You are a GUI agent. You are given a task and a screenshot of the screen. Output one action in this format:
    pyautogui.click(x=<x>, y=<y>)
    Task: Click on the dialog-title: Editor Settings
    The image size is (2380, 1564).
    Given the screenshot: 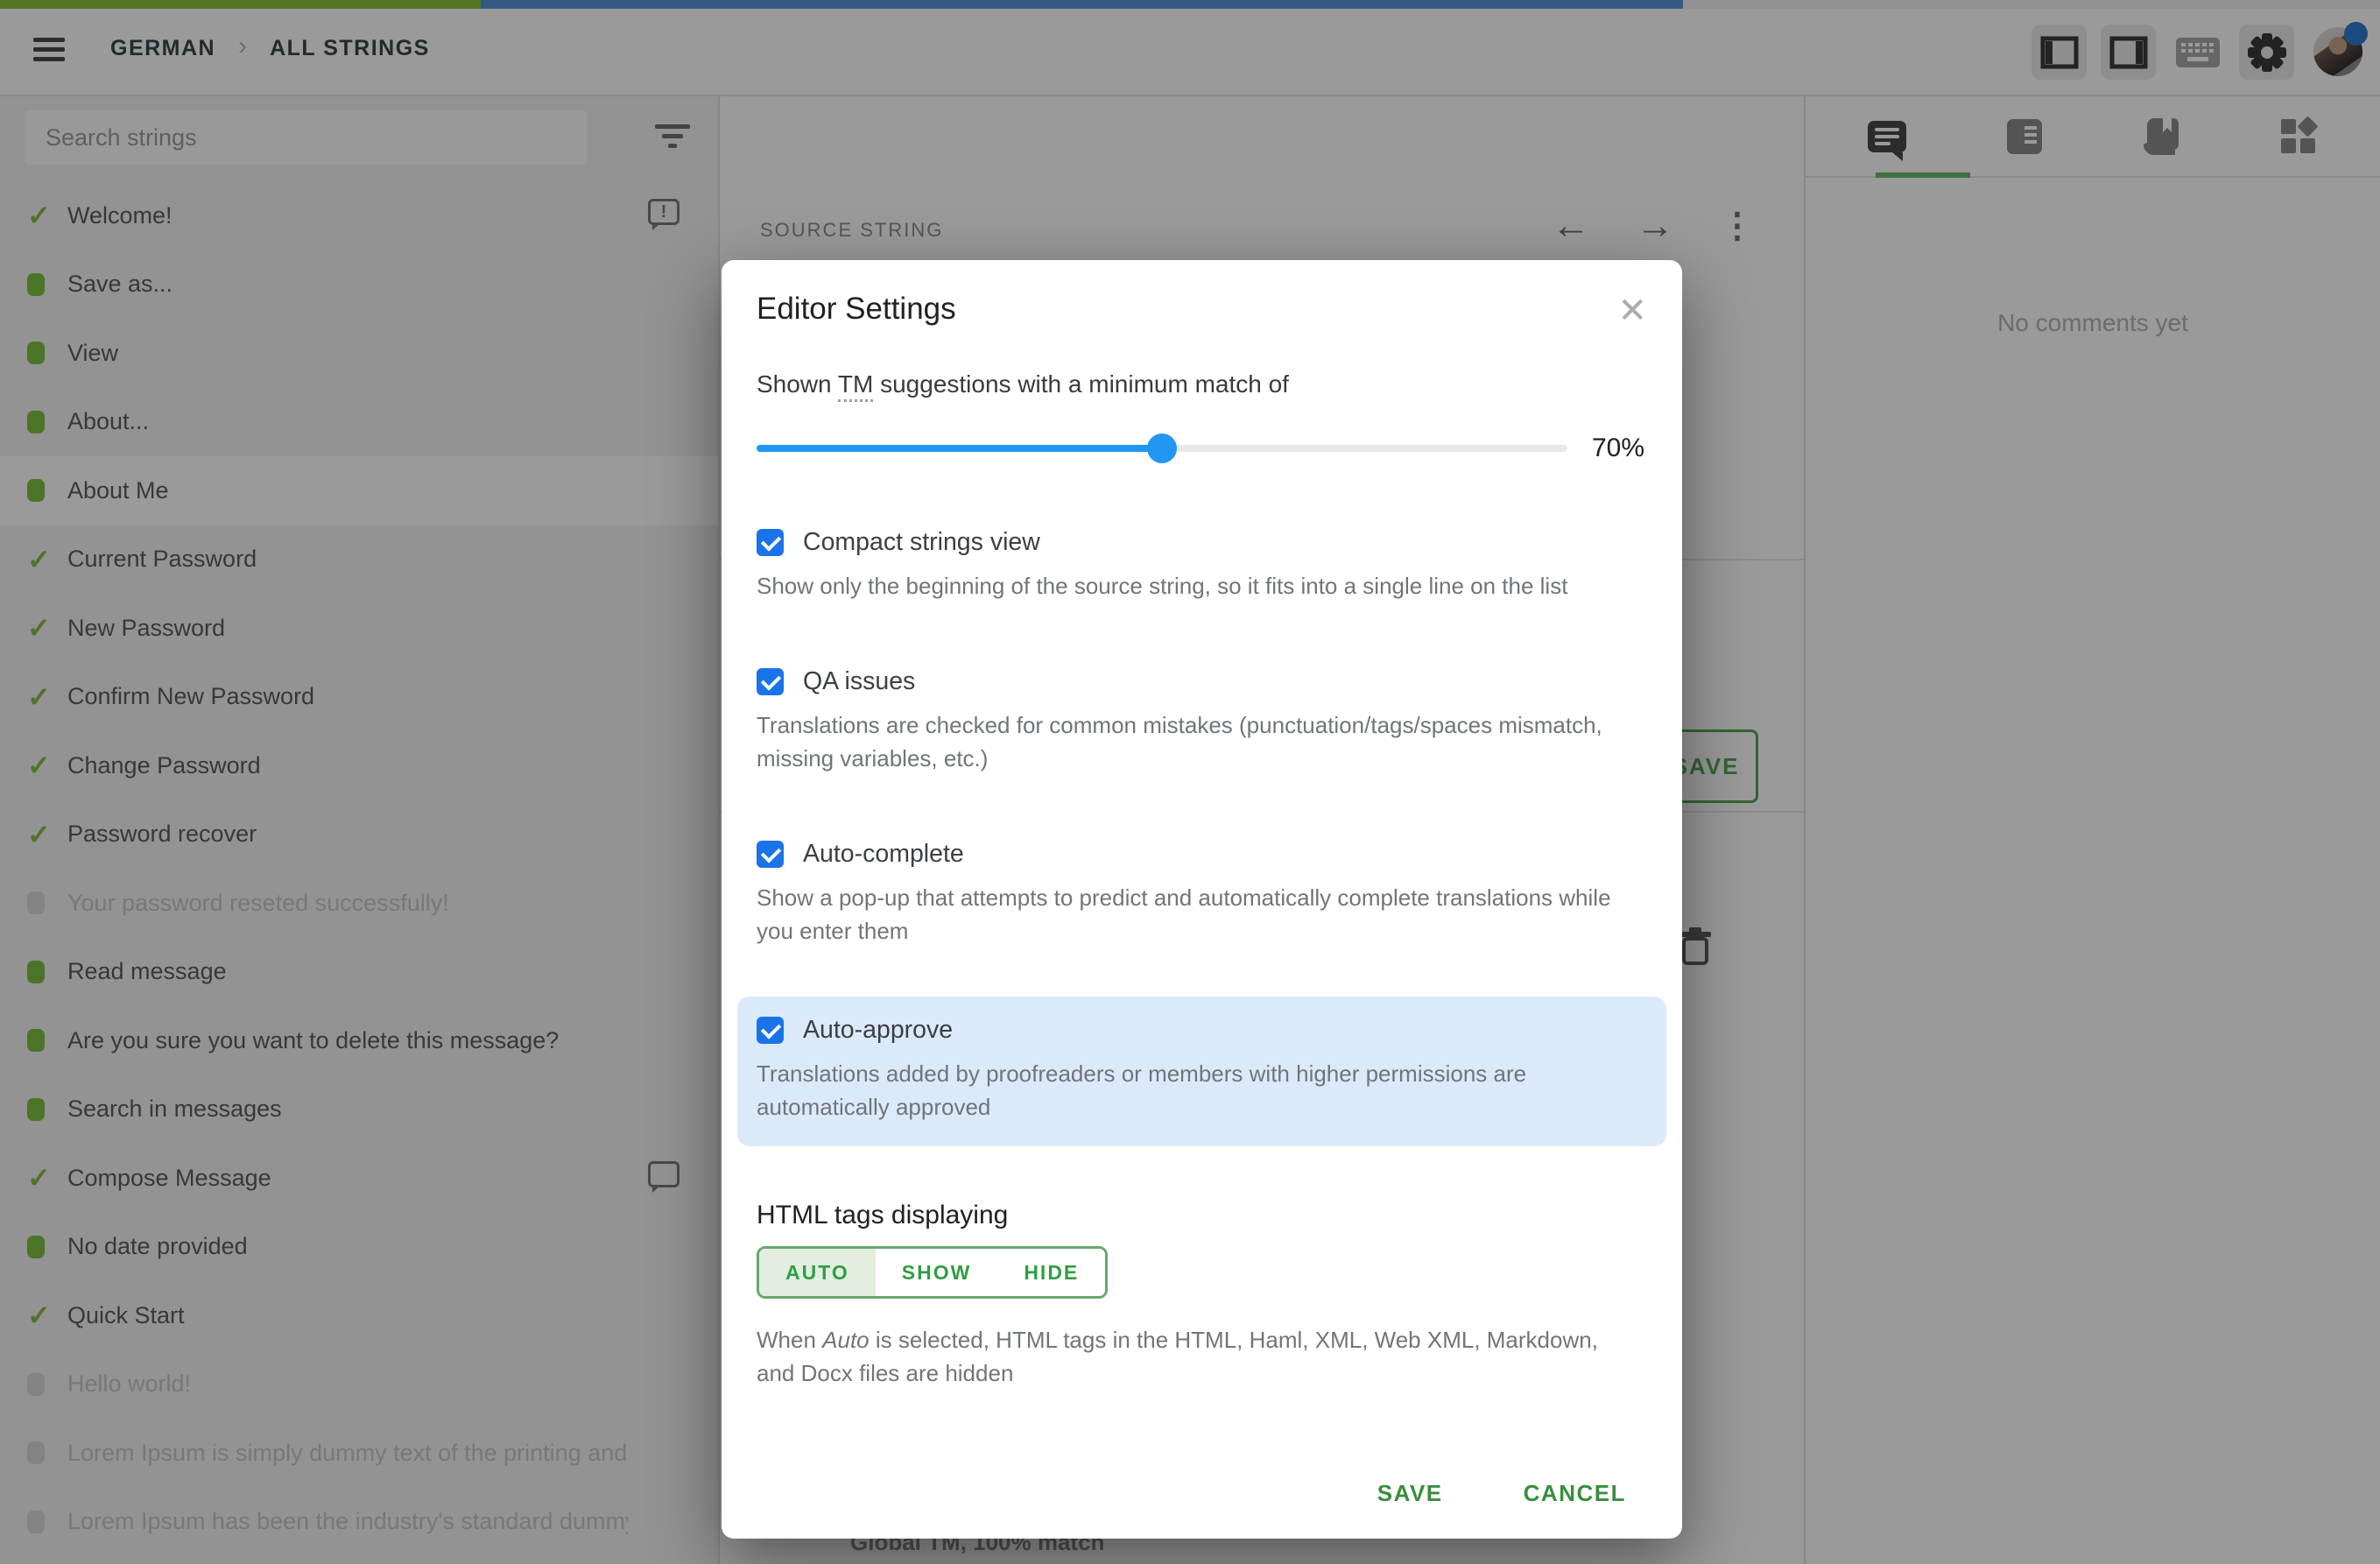 What is the action you would take?
    pyautogui.click(x=856, y=309)
    